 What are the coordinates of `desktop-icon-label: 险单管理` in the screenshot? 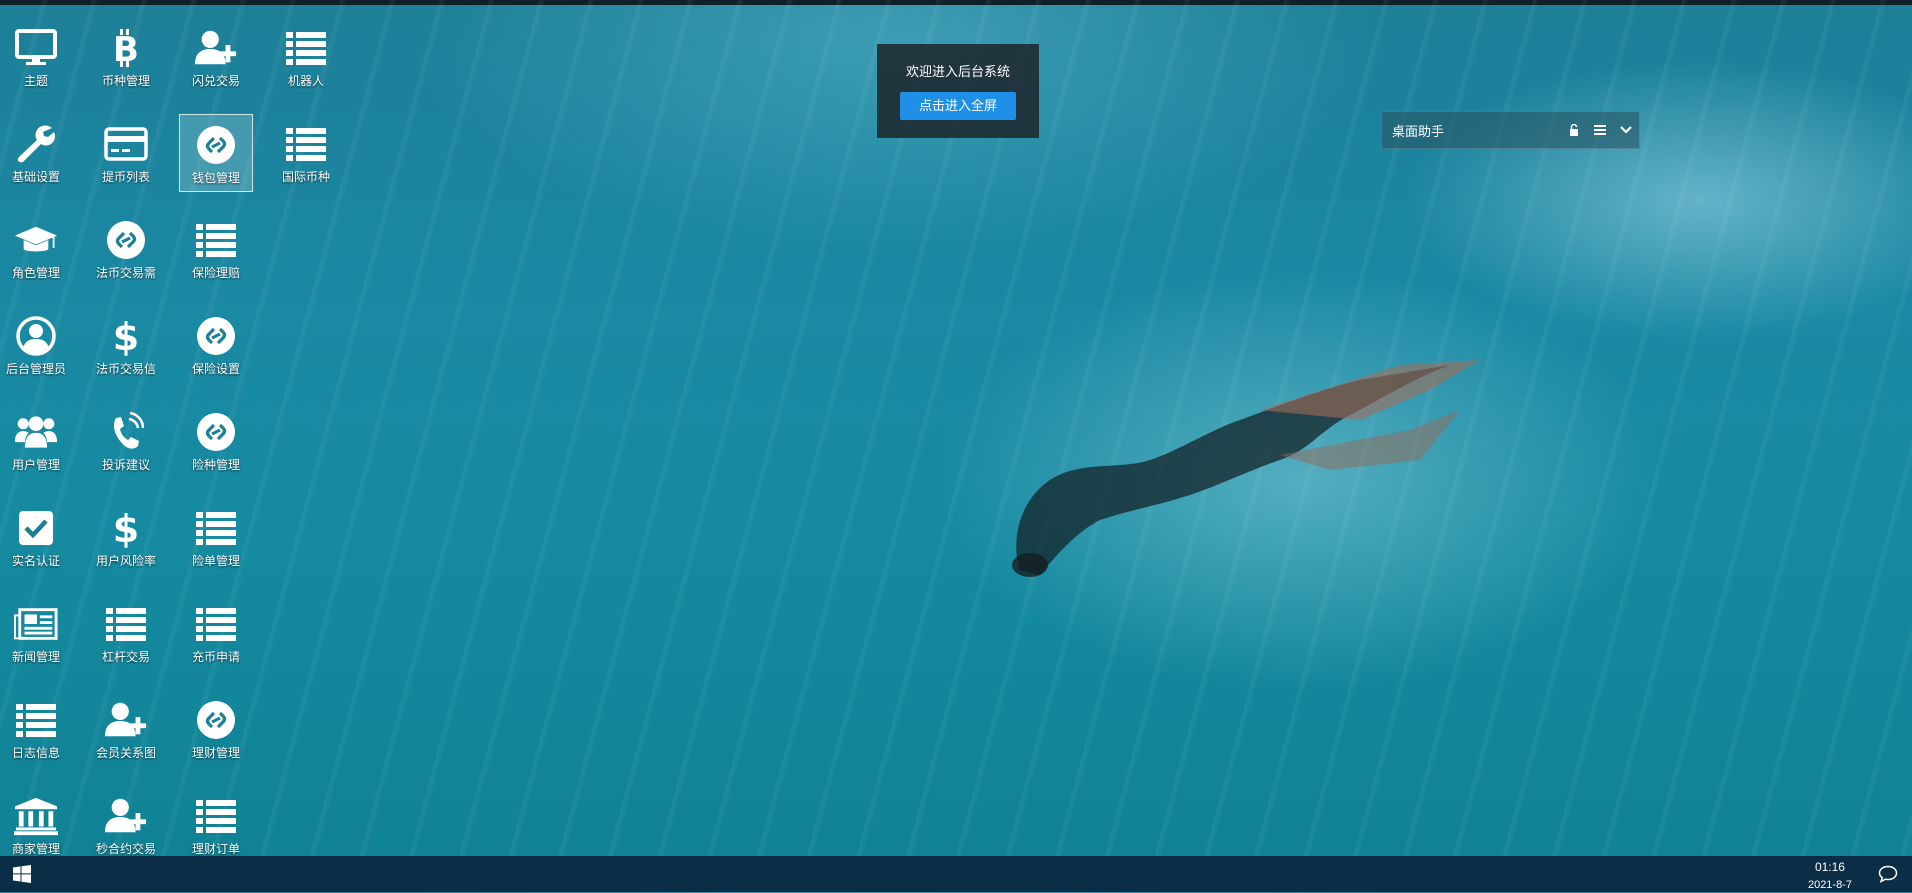 It's located at (215, 561).